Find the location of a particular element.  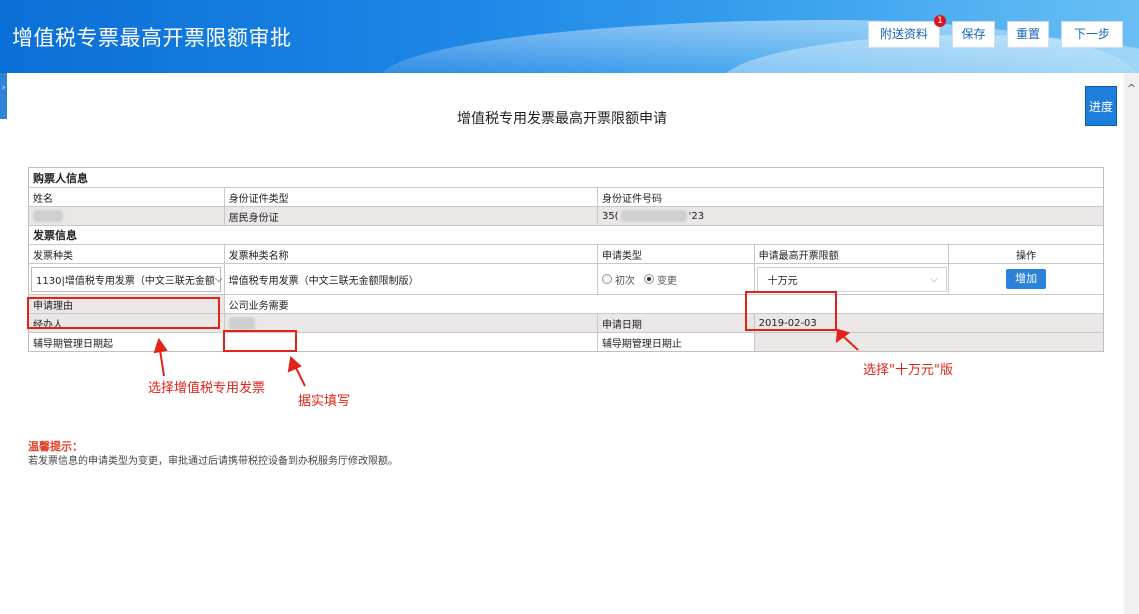

column-header: 身份证件类型 is located at coordinates (410, 197).